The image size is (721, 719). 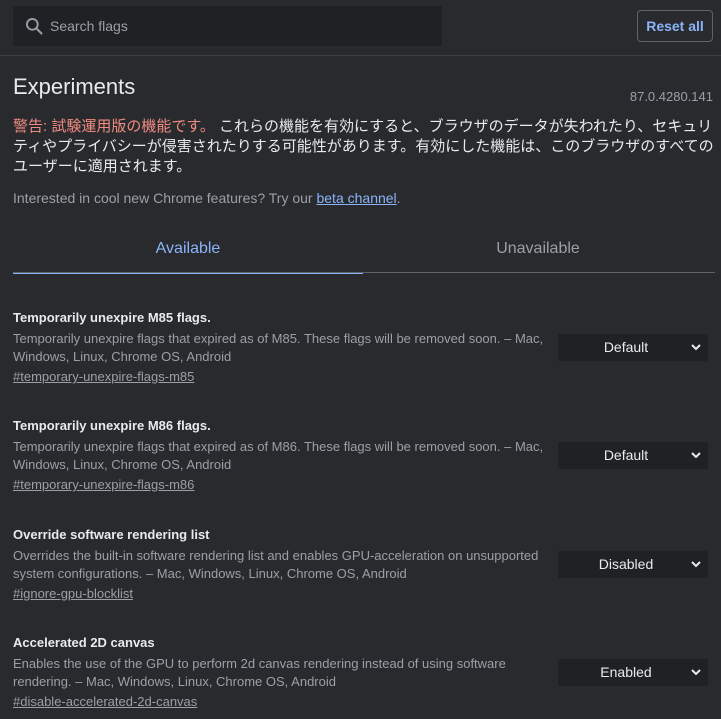 What do you see at coordinates (103, 377) in the screenshot?
I see `flag-link: #temporary-unexpire-flags-m85` at bounding box center [103, 377].